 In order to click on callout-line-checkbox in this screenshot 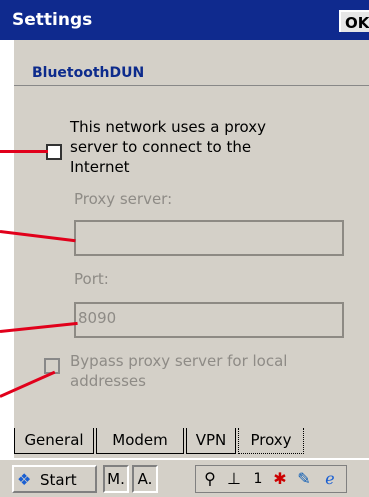, I will do `click(24, 151)`.